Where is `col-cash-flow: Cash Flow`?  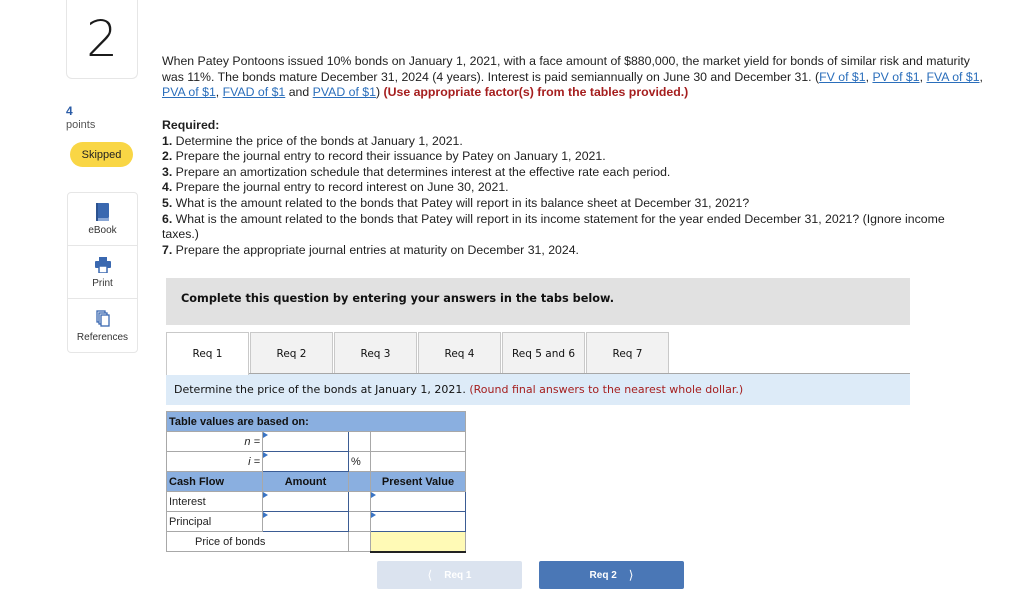 col-cash-flow: Cash Flow is located at coordinates (214, 481).